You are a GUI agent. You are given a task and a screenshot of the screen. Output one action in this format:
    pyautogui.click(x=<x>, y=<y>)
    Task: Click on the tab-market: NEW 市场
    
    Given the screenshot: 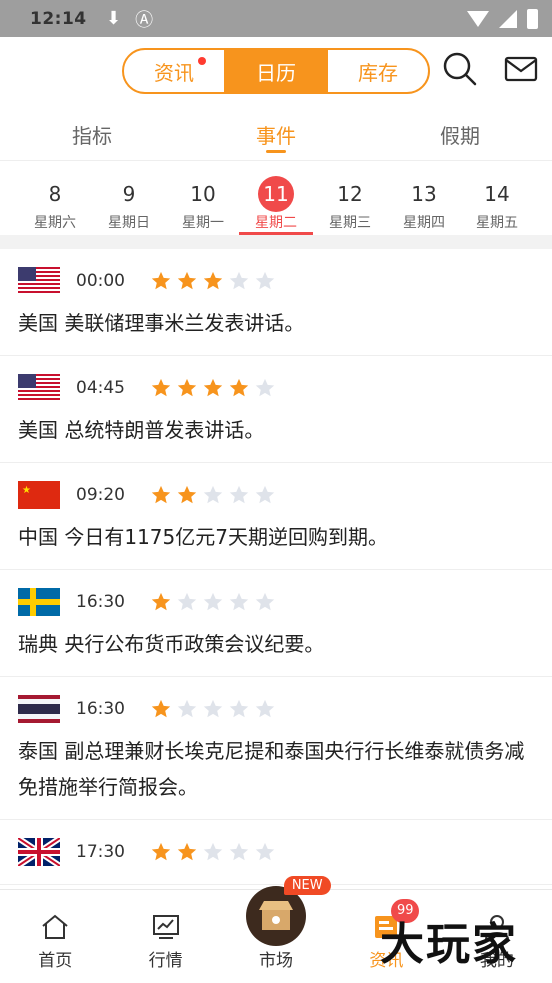 What is the action you would take?
    pyautogui.click(x=276, y=929)
    